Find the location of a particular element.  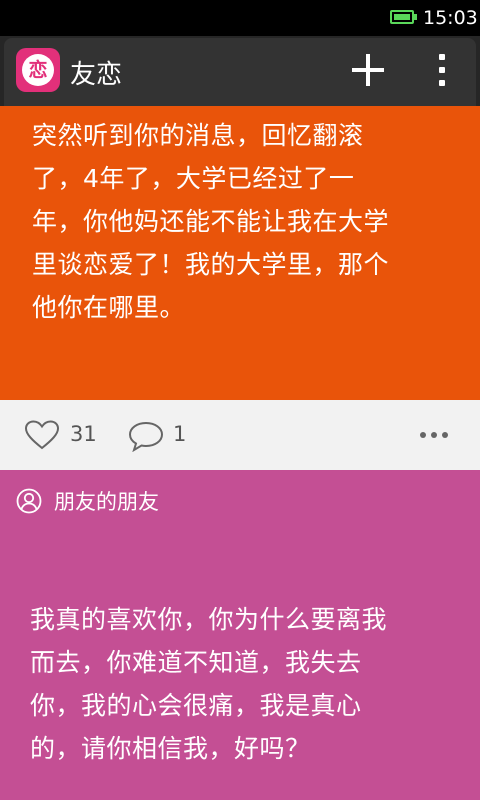

battery-full-icon is located at coordinates (402, 17).